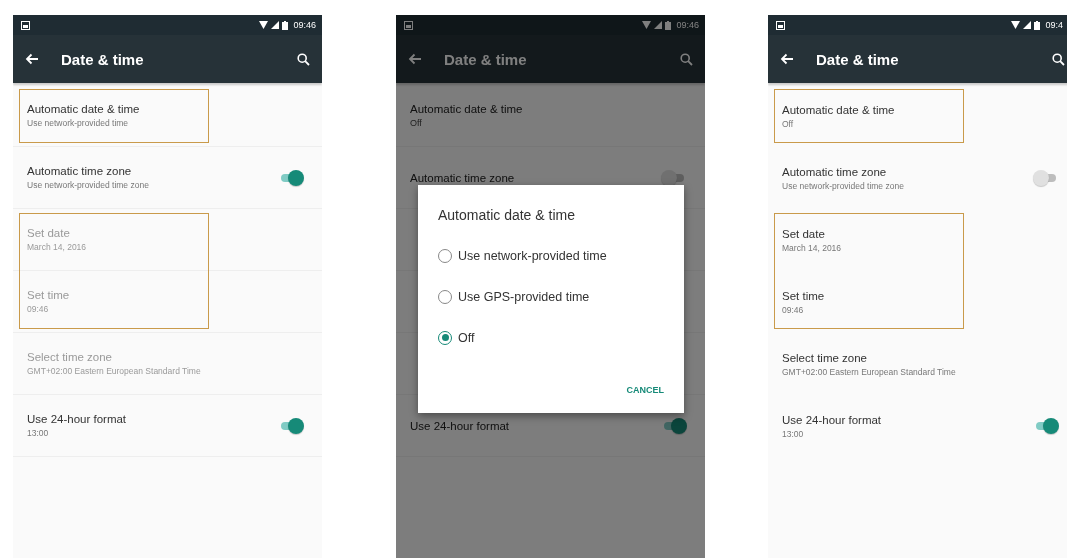  What do you see at coordinates (917, 302) in the screenshot?
I see `settings-row: Set time 09:46` at bounding box center [917, 302].